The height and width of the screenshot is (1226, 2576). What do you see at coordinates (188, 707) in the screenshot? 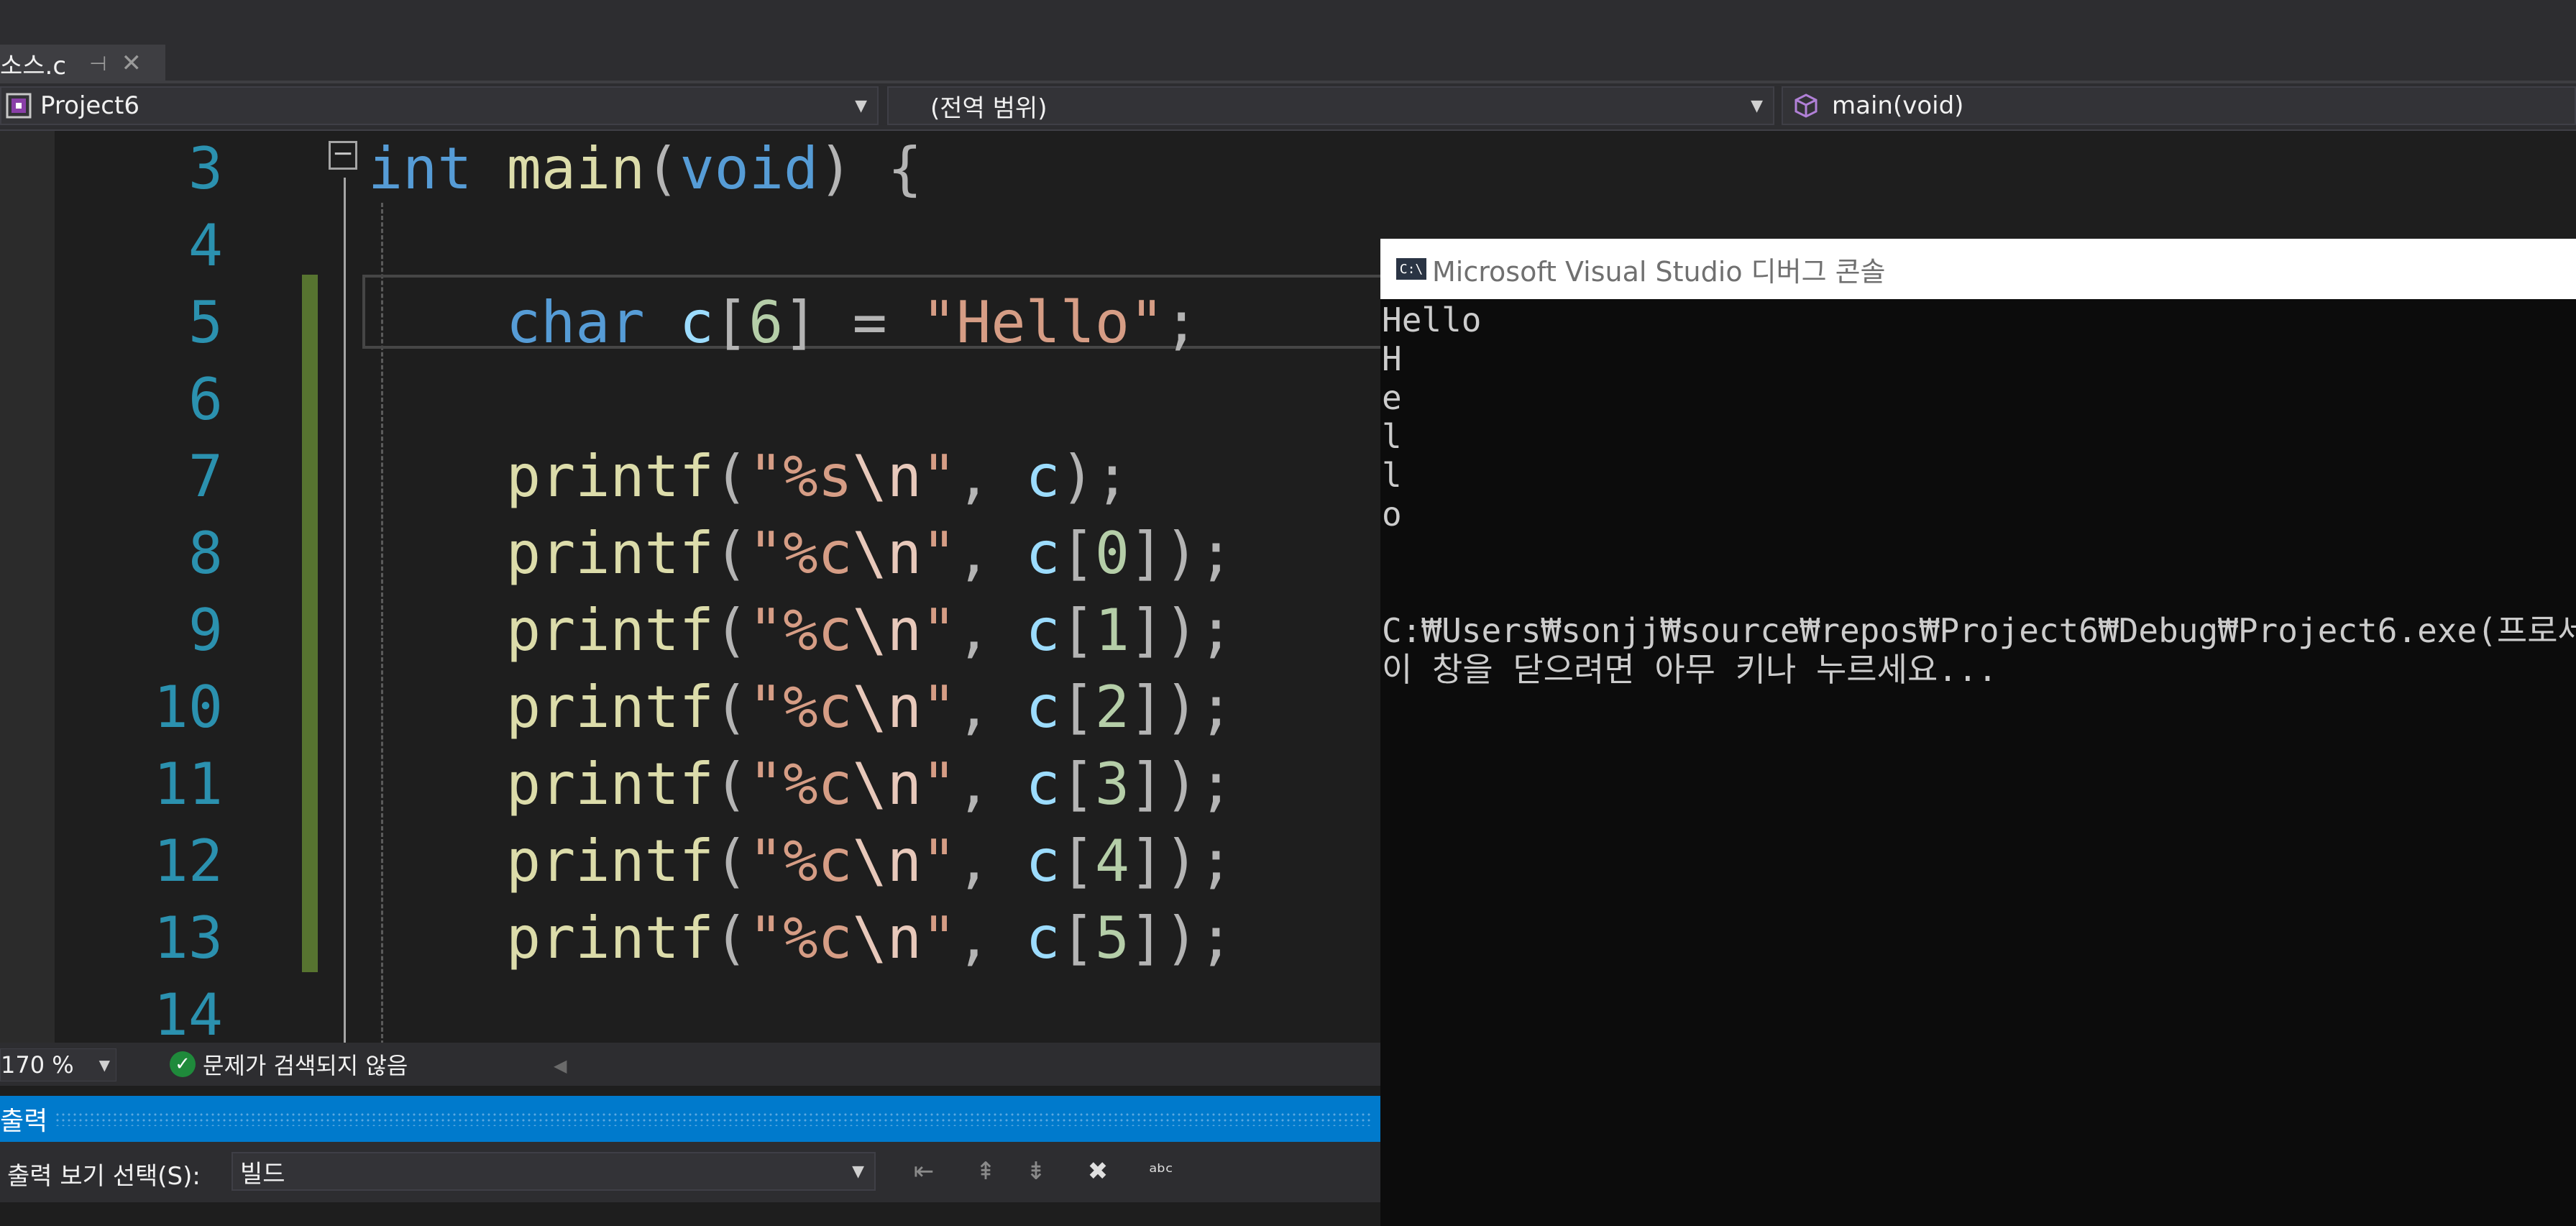
I see `line-number: 10` at bounding box center [188, 707].